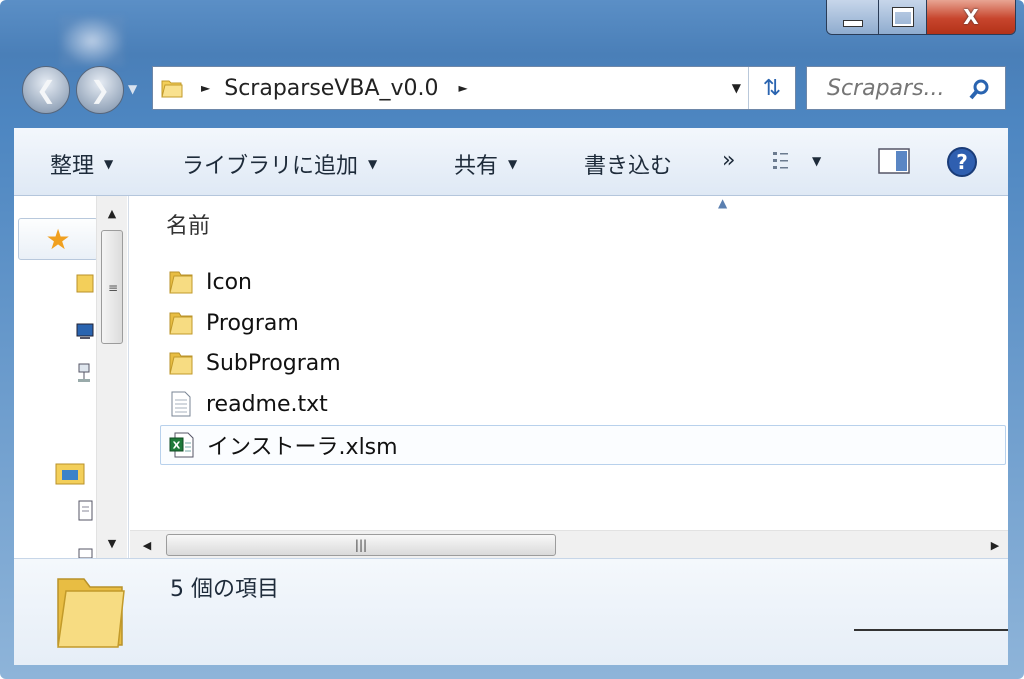  I want to click on file-name: Program, so click(252, 323).